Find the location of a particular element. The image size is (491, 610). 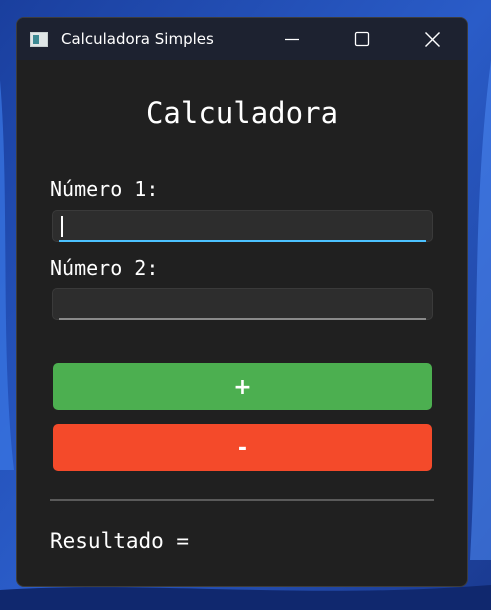

number1-field is located at coordinates (242, 226).